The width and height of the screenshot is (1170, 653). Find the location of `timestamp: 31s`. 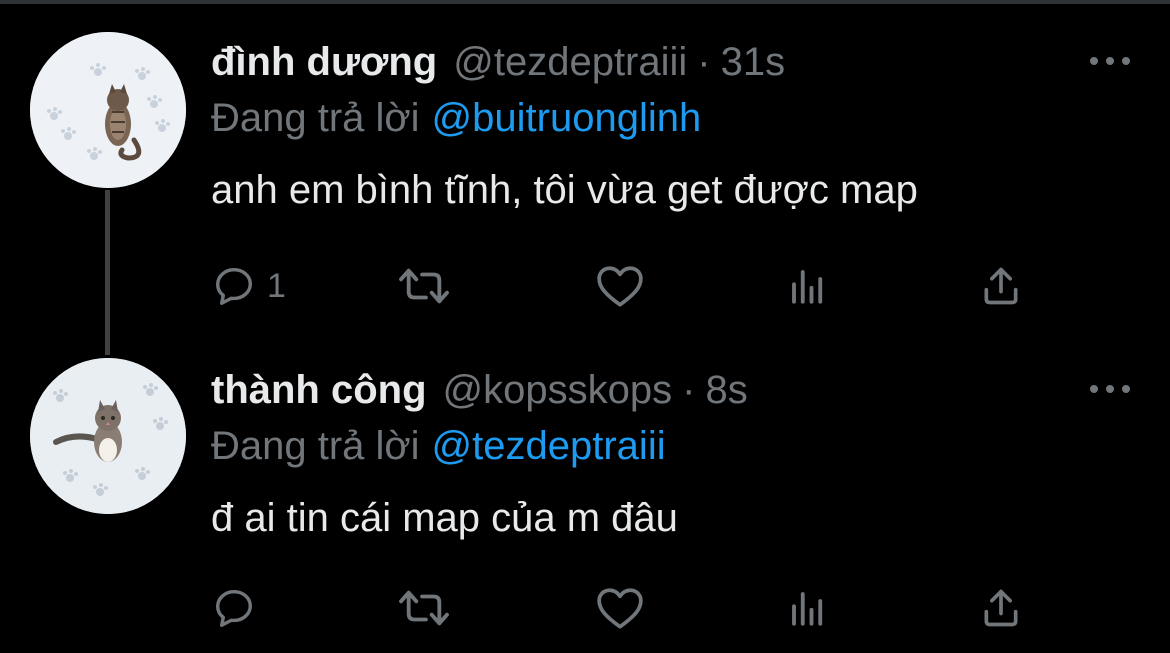

timestamp: 31s is located at coordinates (753, 62).